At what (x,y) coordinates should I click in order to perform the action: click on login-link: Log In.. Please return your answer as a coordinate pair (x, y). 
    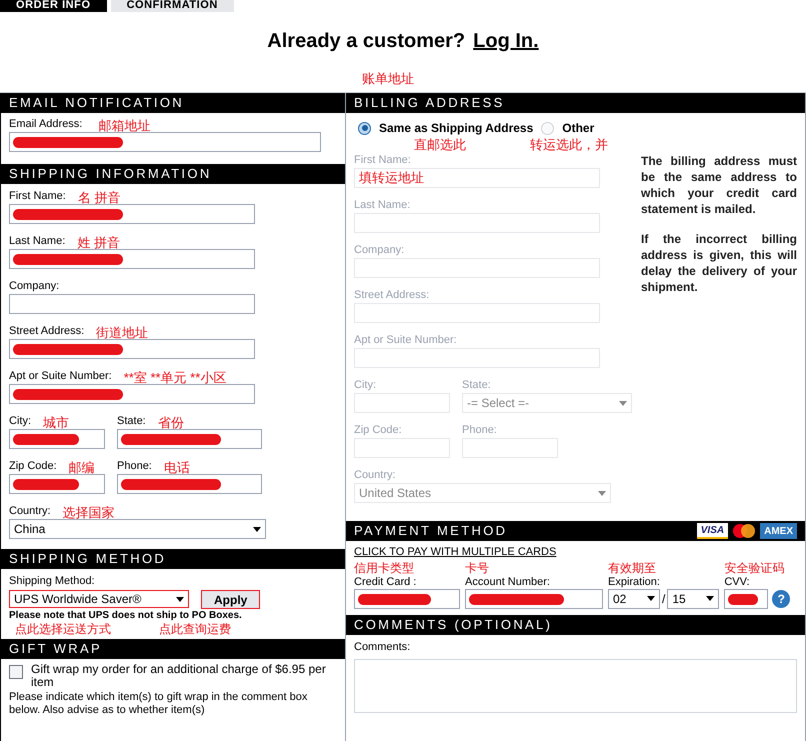
    Looking at the image, I should click on (506, 41).